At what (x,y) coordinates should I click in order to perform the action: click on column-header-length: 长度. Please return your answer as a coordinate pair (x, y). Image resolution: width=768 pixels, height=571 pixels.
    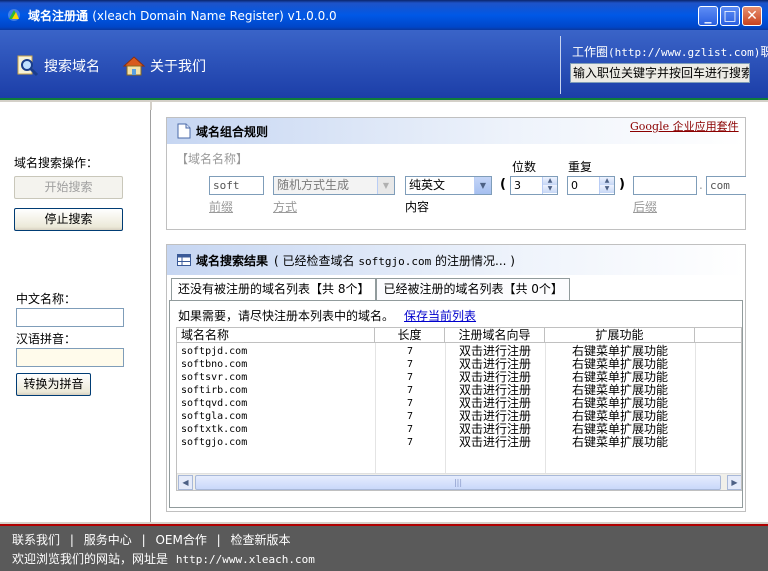
    Looking at the image, I should click on (410, 335).